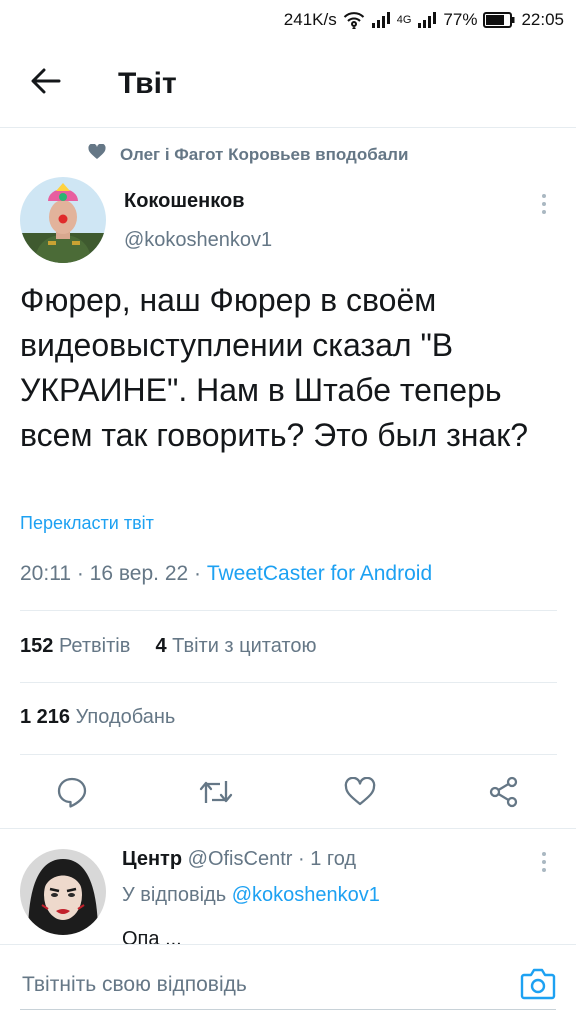  What do you see at coordinates (288, 84) in the screenshot?
I see `app-header: Твіт` at bounding box center [288, 84].